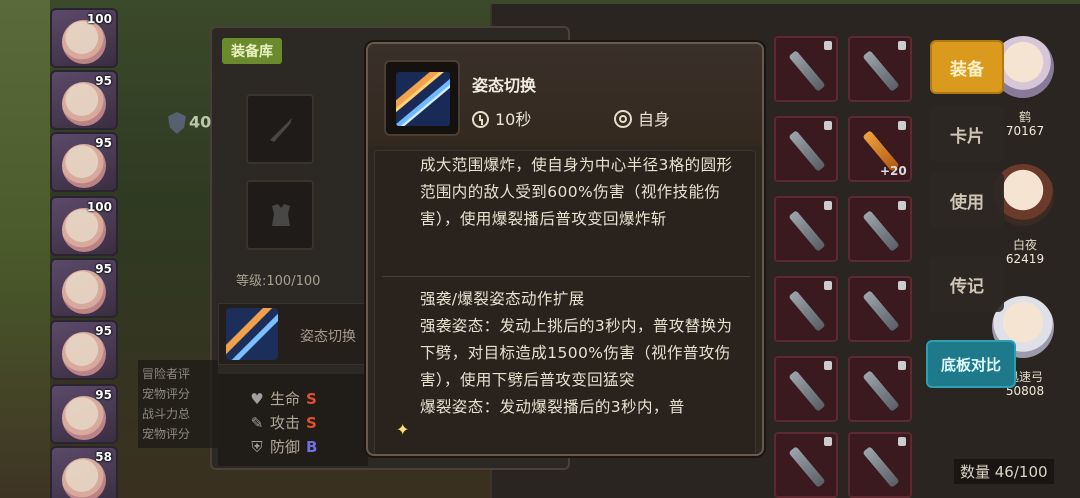 This screenshot has height=498, width=1080. Describe the element at coordinates (103, 457) in the screenshot. I see `hero-level: 58` at that location.